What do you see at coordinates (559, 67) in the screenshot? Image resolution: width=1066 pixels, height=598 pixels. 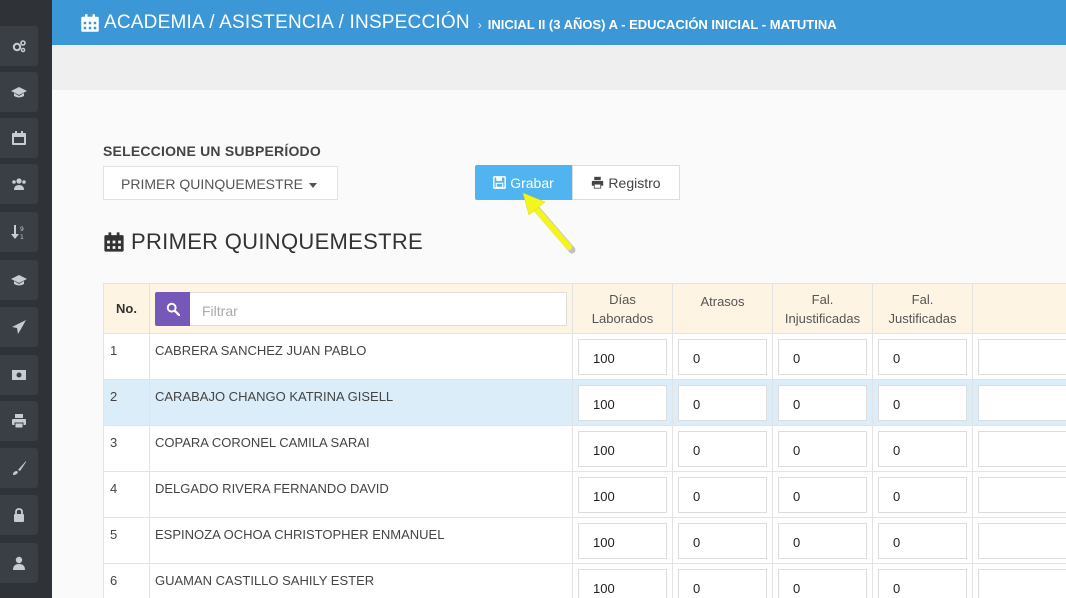 I see `toolbar-band` at bounding box center [559, 67].